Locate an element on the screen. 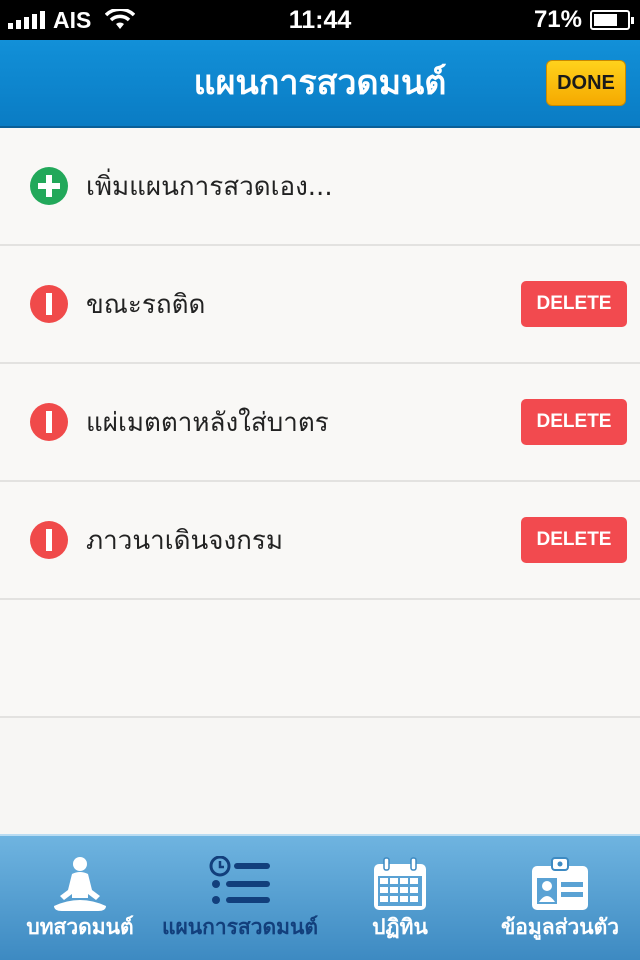 This screenshot has width=640, height=960. plan-label: ภาวนาเดินจงกรม is located at coordinates (185, 540).